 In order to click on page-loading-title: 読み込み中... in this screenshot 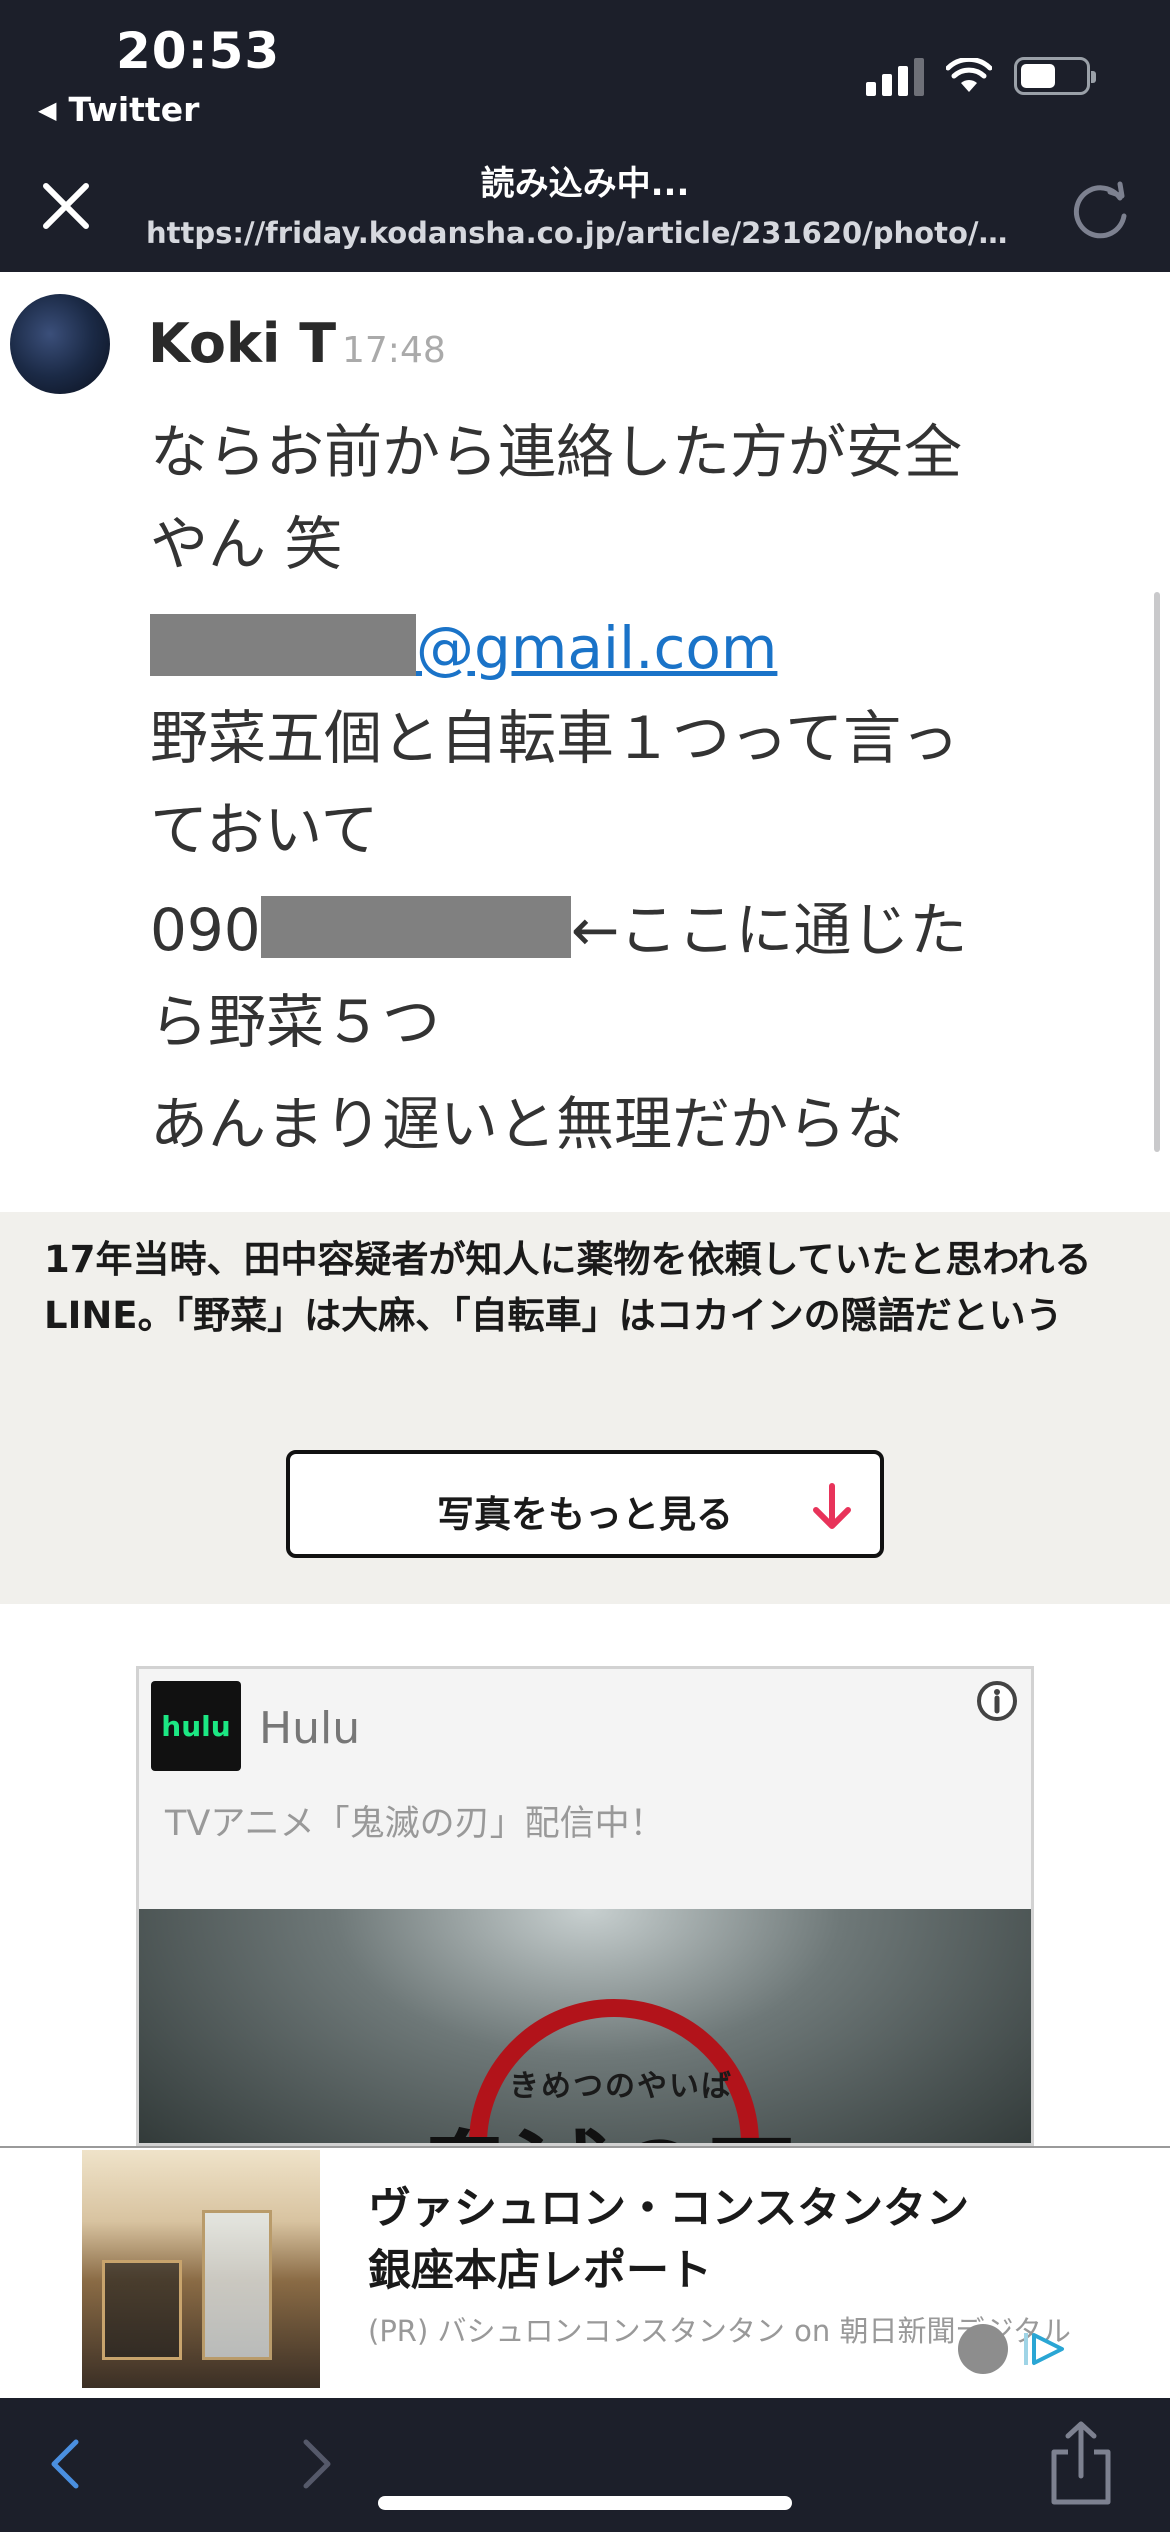, I will do `click(585, 184)`.